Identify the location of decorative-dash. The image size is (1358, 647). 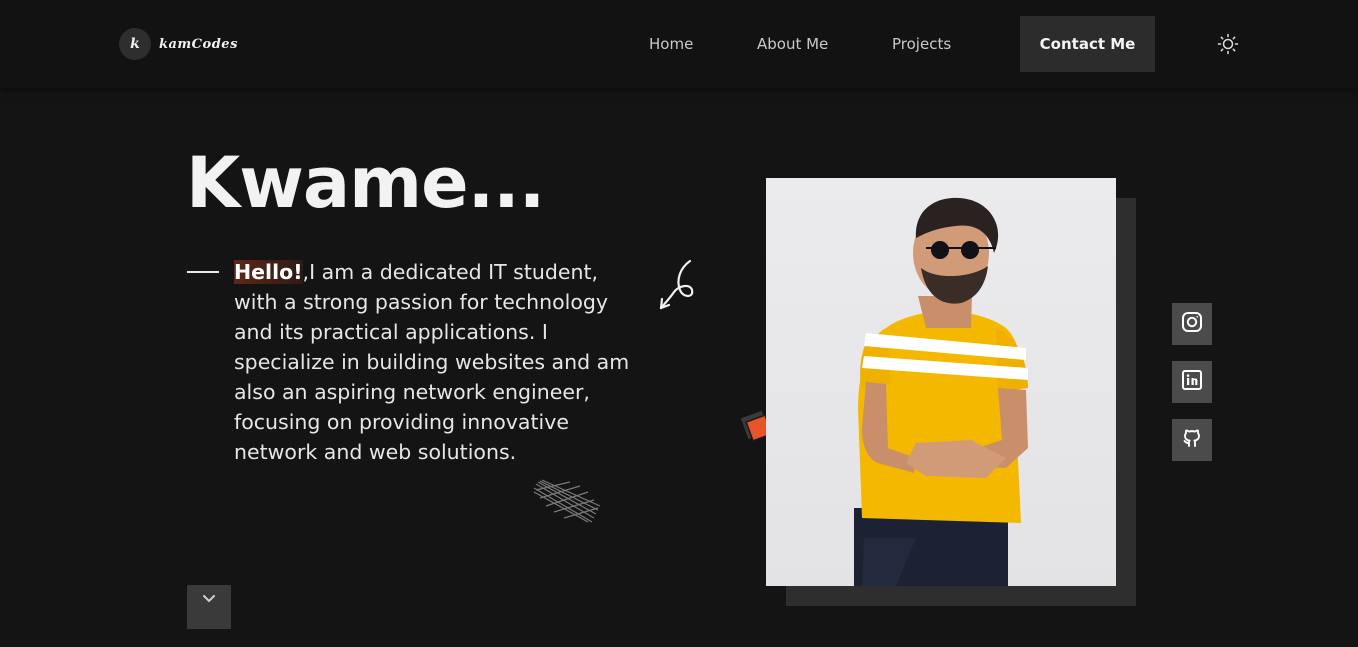
(203, 272).